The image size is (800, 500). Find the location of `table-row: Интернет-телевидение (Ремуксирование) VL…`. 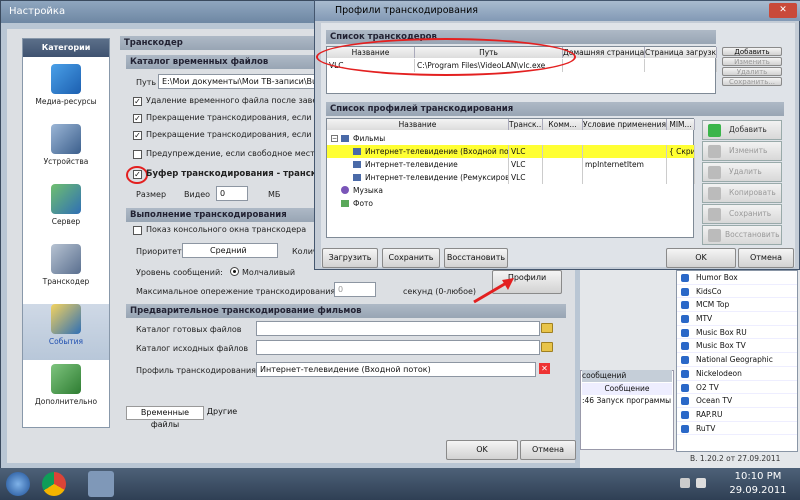

table-row: Интернет-телевидение (Ремуксирование) VL… is located at coordinates (511, 177).